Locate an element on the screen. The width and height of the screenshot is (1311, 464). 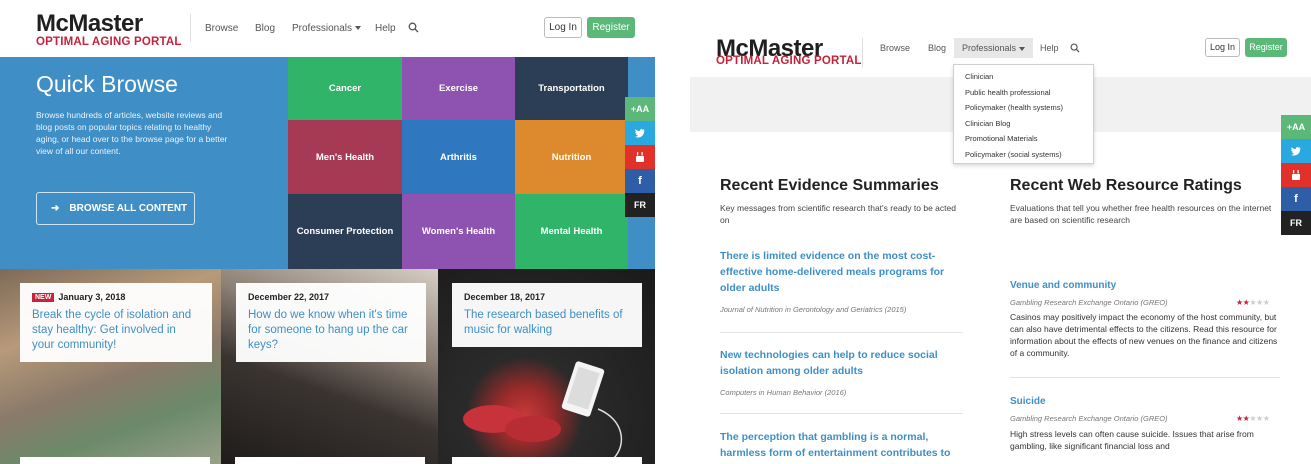
topic-tile-arthritis: Arthritis is located at coordinates (458, 157).